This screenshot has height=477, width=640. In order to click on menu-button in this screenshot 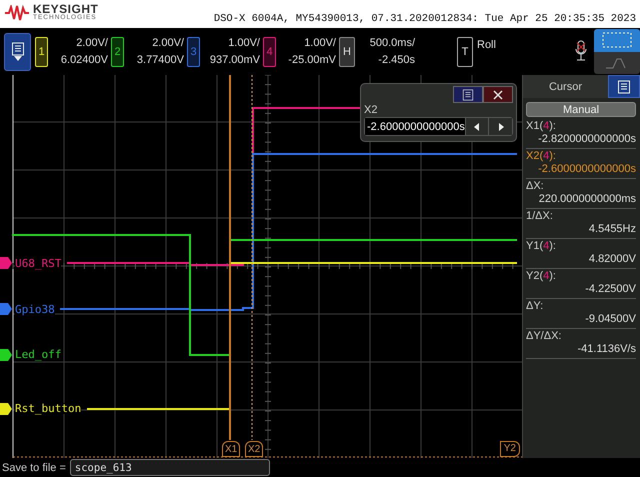, I will do `click(468, 94)`.